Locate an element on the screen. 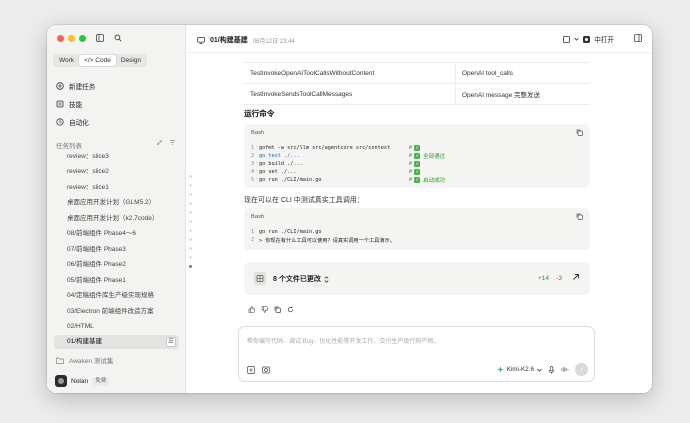 The width and height of the screenshot is (690, 423). composer-controls: Kimi-K2.6 ↑ is located at coordinates (542, 369).